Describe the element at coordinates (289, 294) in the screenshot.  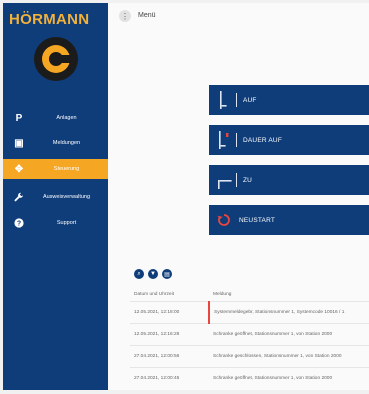
I see `column-header-message: Meldung` at that location.